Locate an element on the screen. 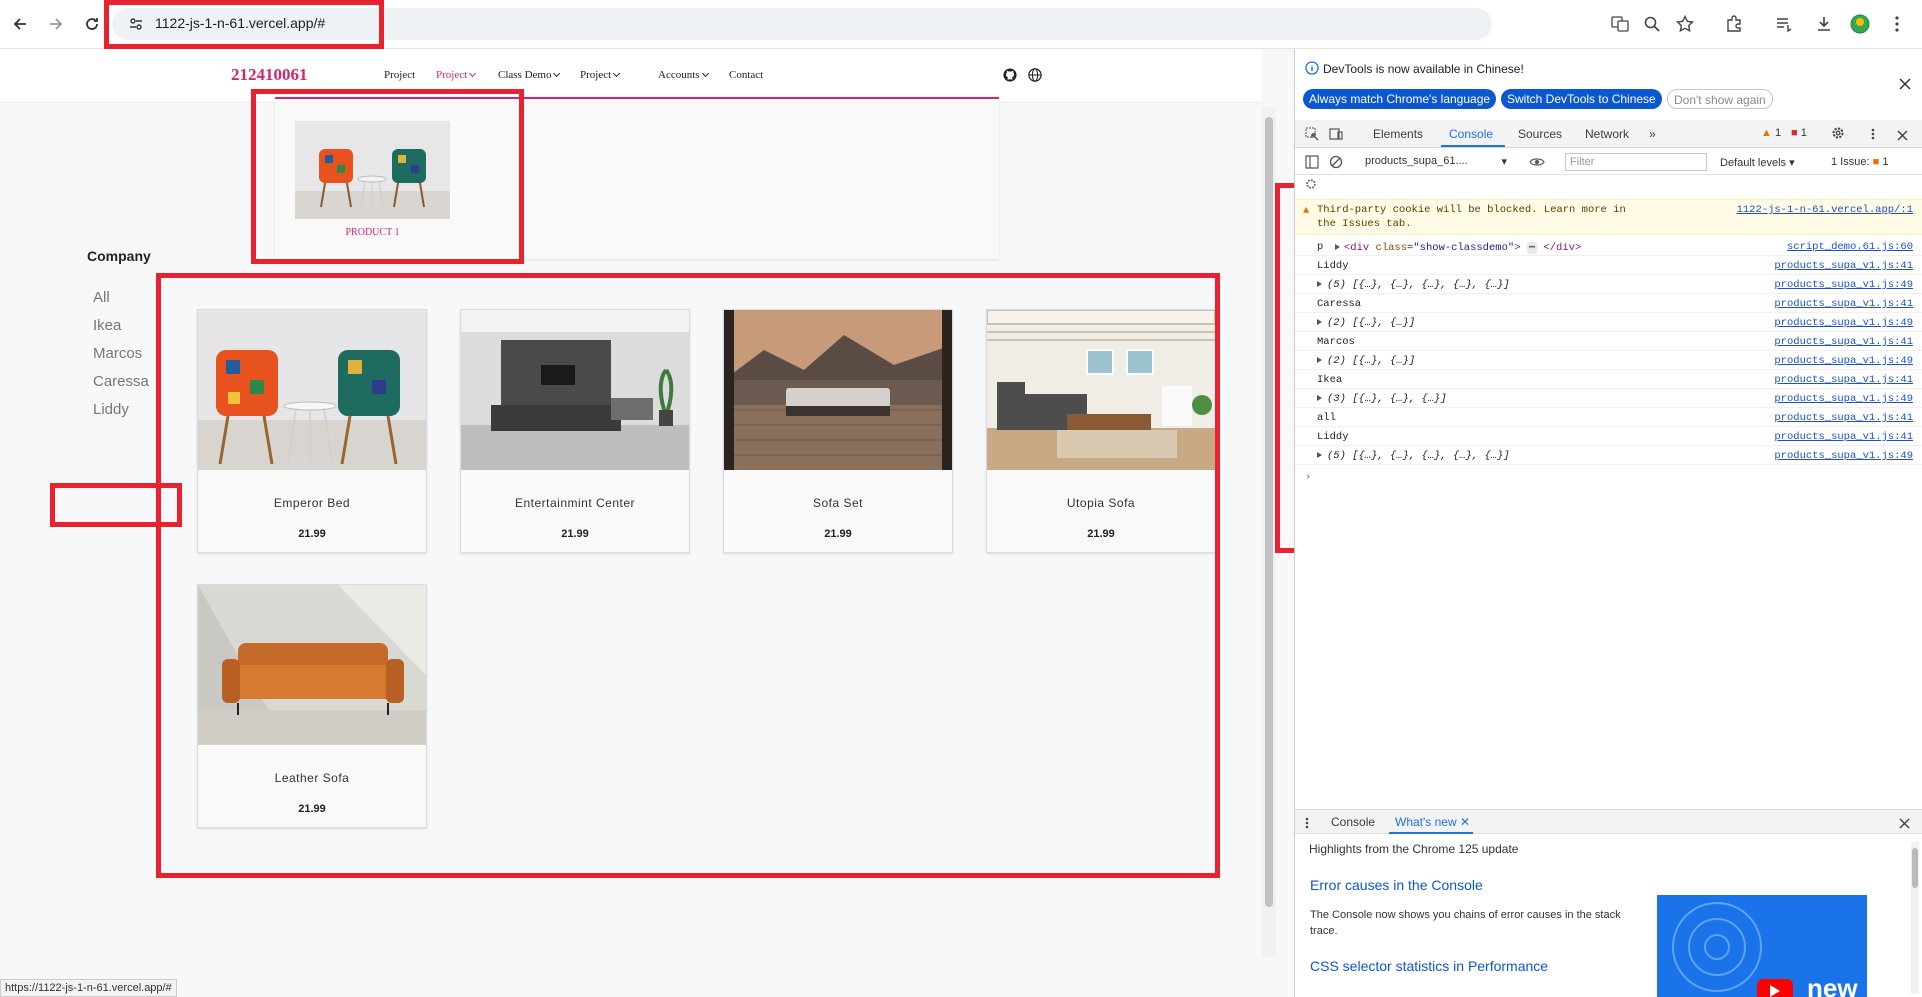 This screenshot has width=1922, height=997. whats-new-highlight: Highlights from the Chrome 125 update is located at coordinates (1414, 849).